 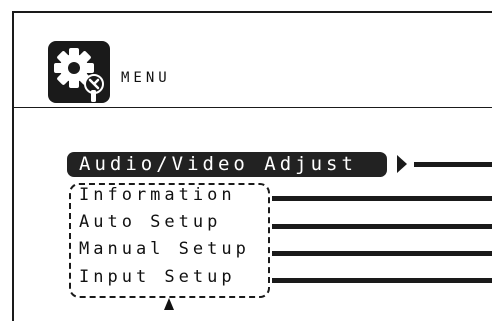 I want to click on header-divider, so click(x=252, y=107).